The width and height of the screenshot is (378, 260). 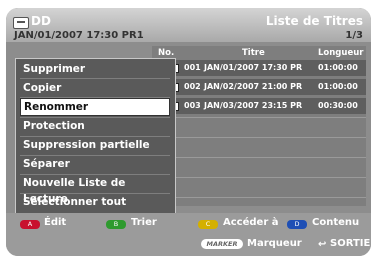 What do you see at coordinates (96, 88) in the screenshot?
I see `menu-item-copy: Copier` at bounding box center [96, 88].